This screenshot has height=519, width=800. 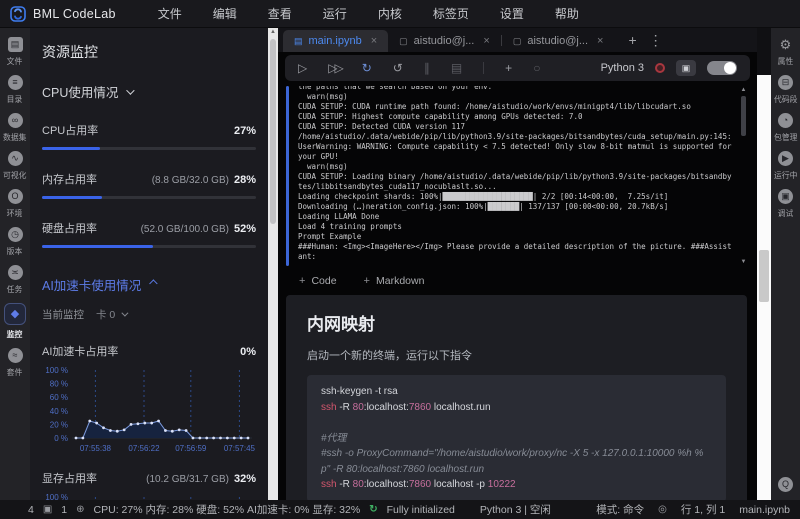 What do you see at coordinates (368, 13) in the screenshot?
I see `menu-items: 文件 编辑 查看 运行 内核 标签页 设置 帮助` at bounding box center [368, 13].